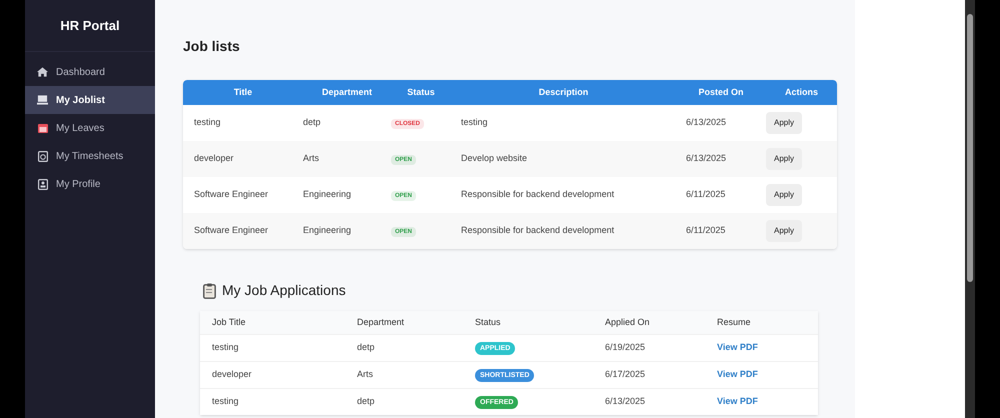 The height and width of the screenshot is (418, 1000). What do you see at coordinates (494, 159) in the screenshot?
I see `table-cell-text: Develop website` at bounding box center [494, 159].